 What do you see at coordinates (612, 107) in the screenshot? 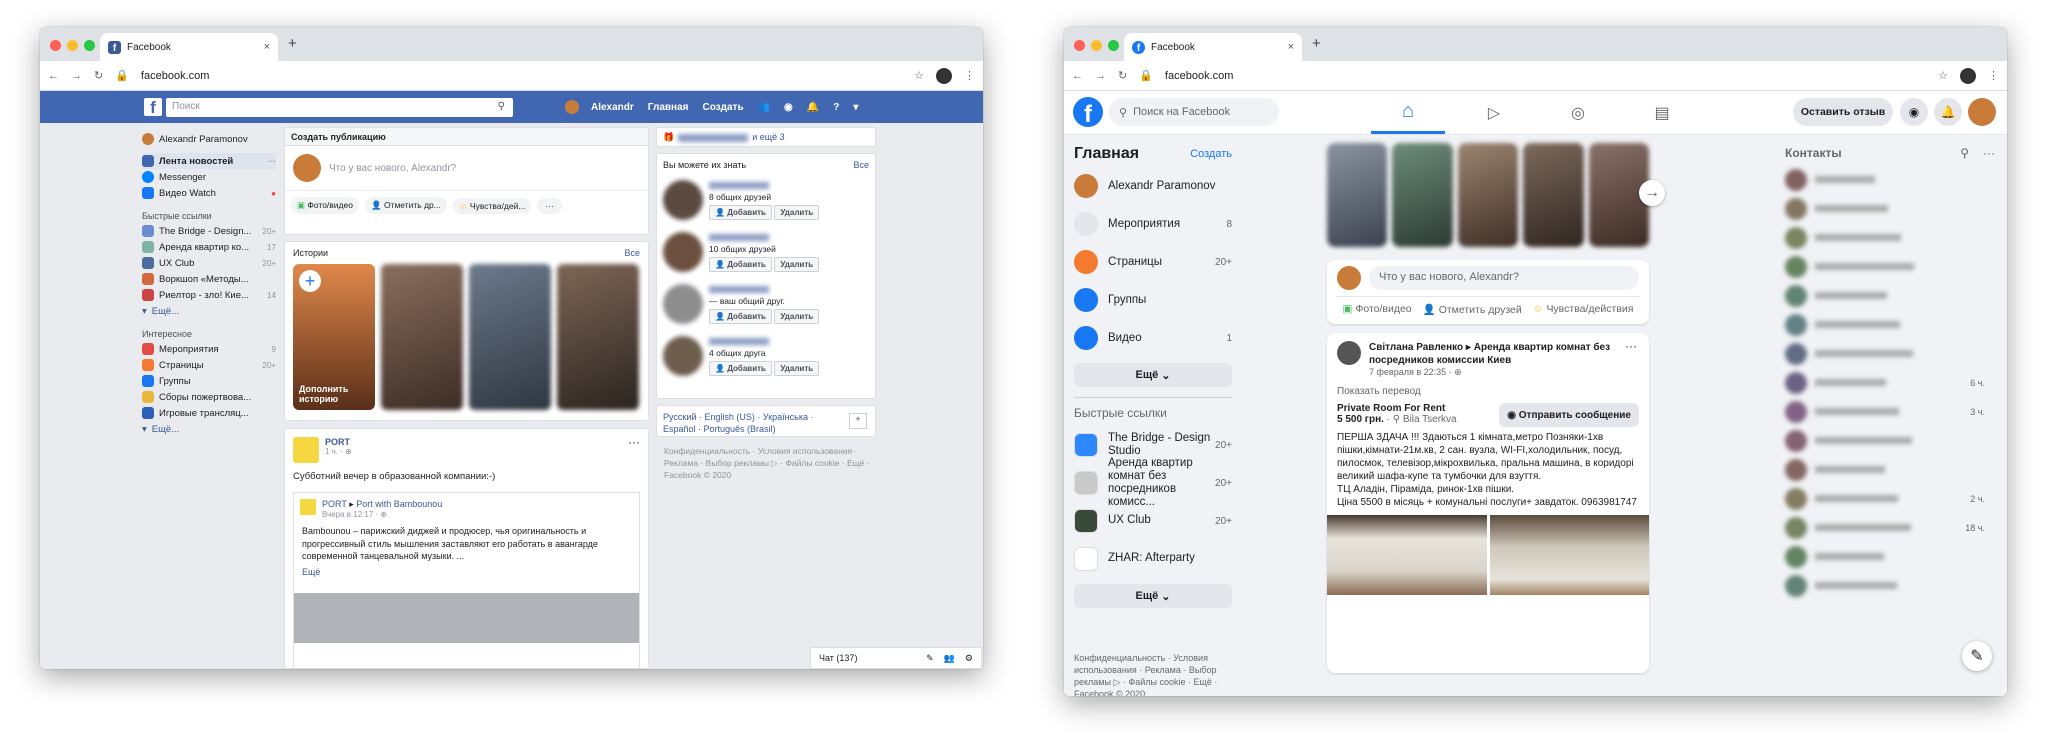
I see `nav-user: Alexandr` at bounding box center [612, 107].